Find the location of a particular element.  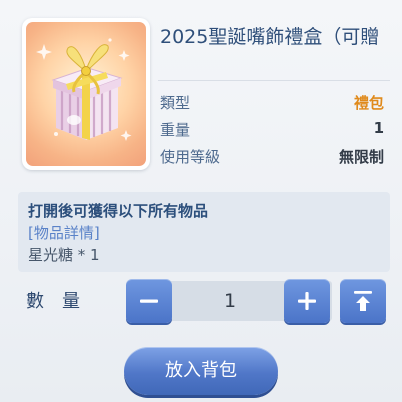

put-in-bag-button: 放入背包 is located at coordinates (201, 371).